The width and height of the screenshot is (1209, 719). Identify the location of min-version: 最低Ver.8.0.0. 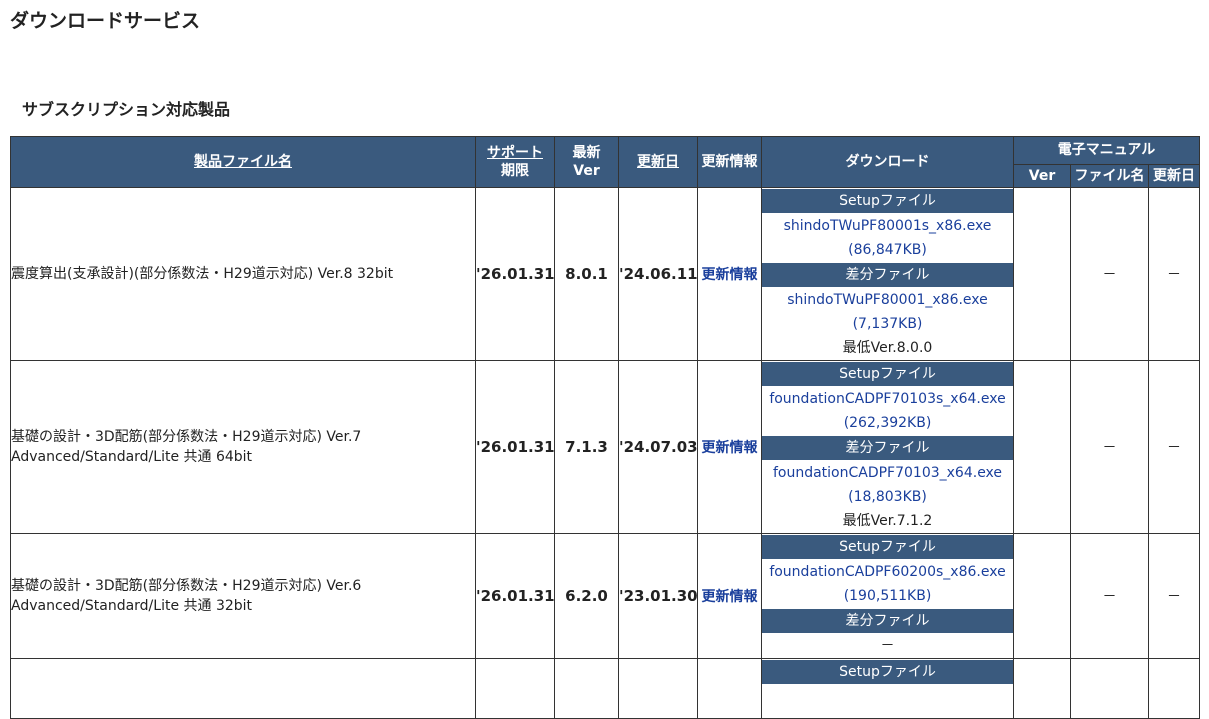
(887, 348).